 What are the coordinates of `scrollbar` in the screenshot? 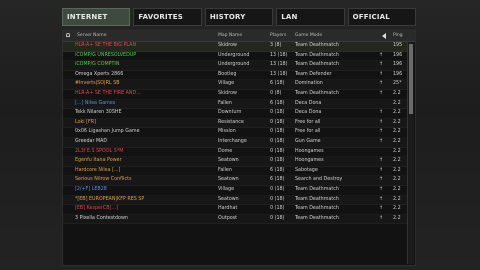 It's located at (410, 153).